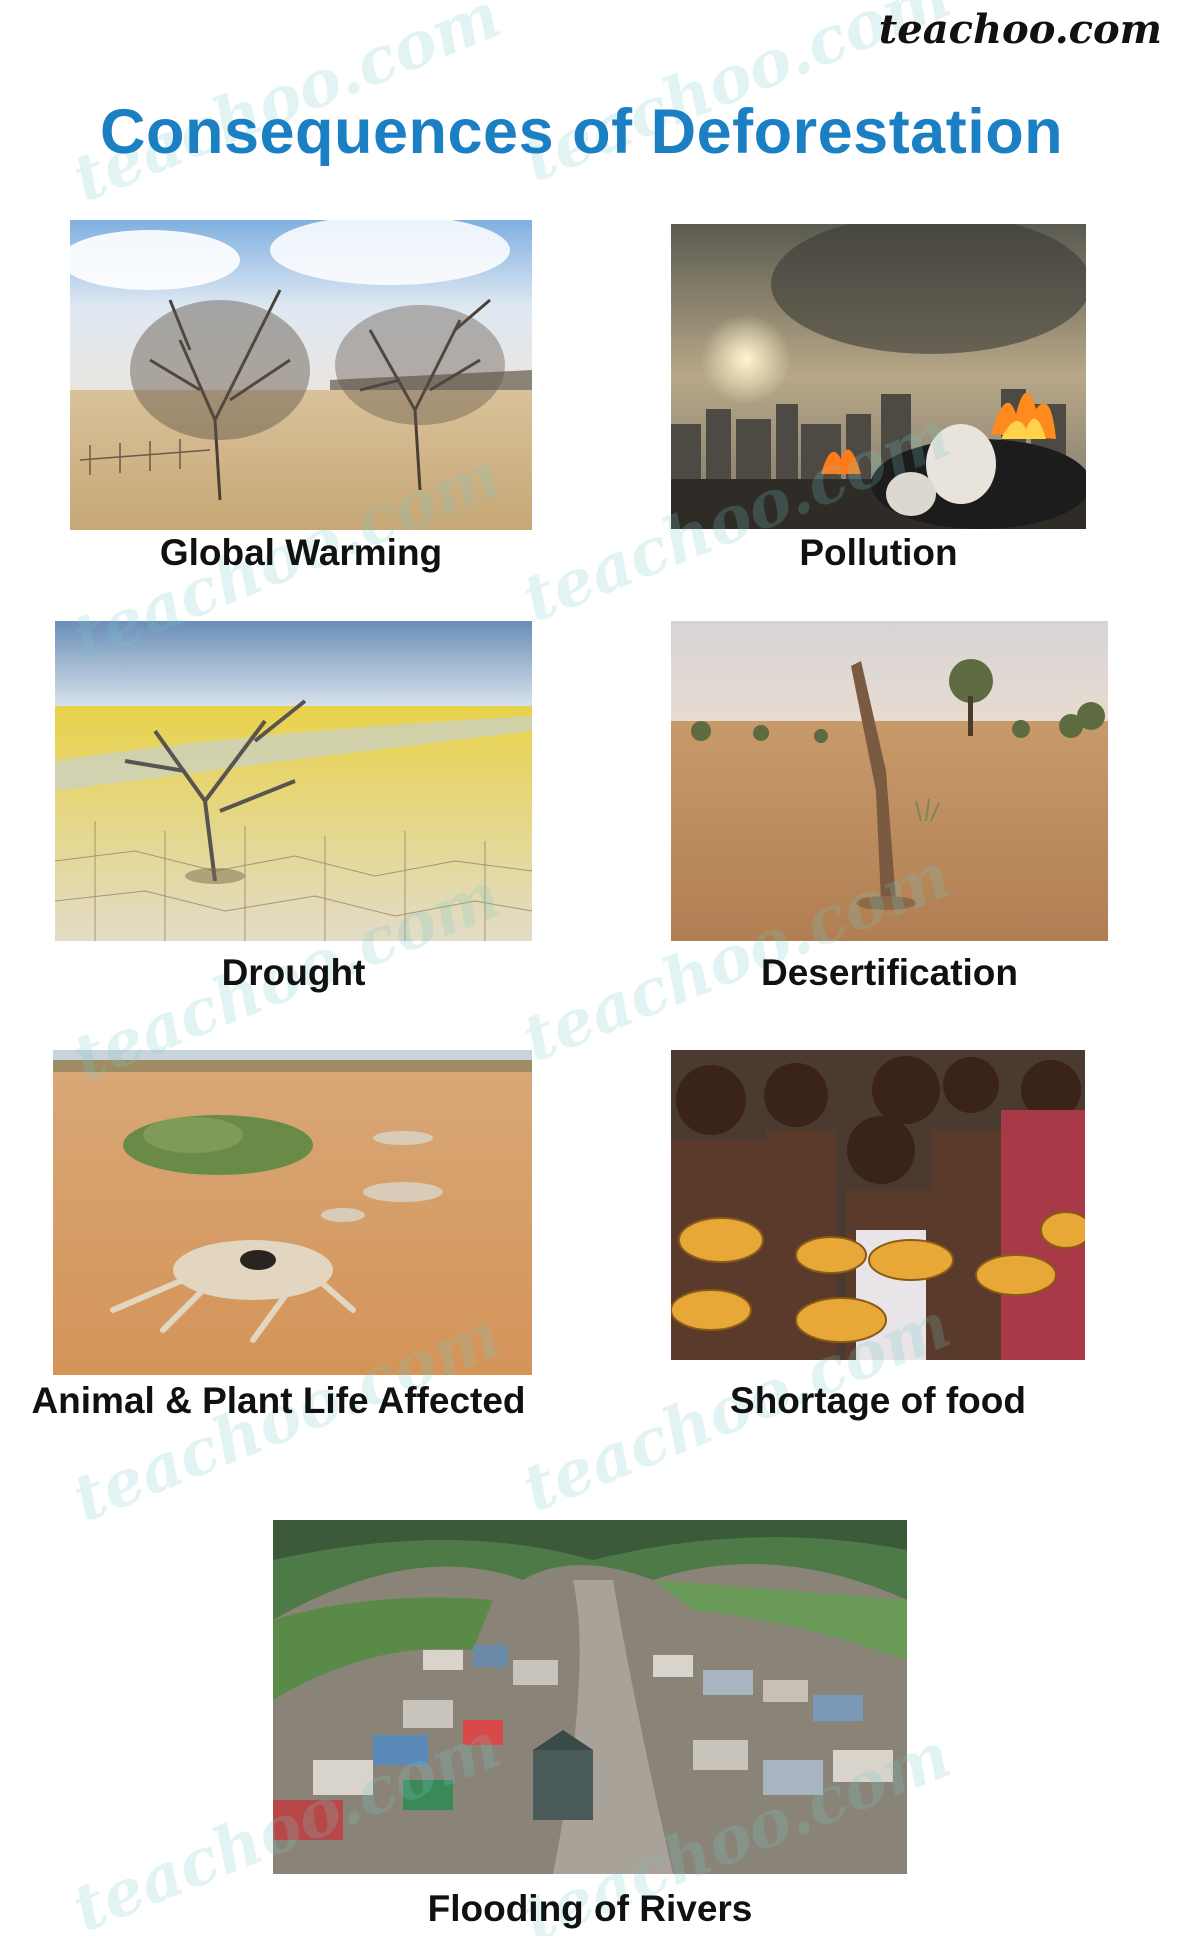 The width and height of the screenshot is (1184, 1936). Describe the element at coordinates (889, 781) in the screenshot. I see `dead-stump-barren-land-photo` at that location.